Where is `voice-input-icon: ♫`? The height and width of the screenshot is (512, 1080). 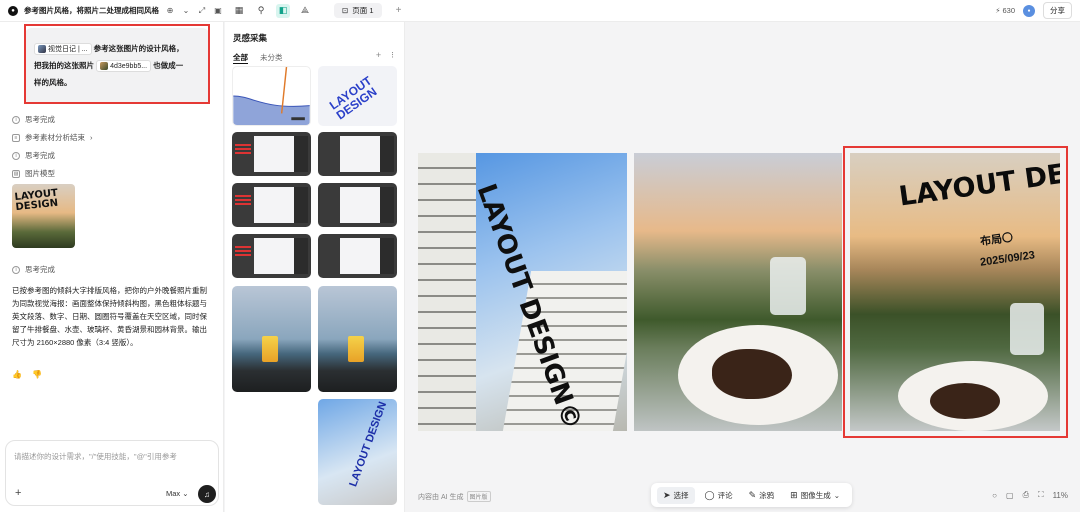 voice-input-icon: ♫ is located at coordinates (207, 494).